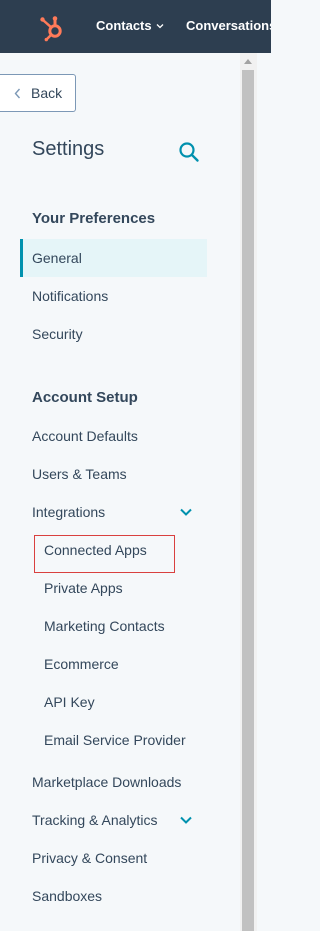  Describe the element at coordinates (68, 149) in the screenshot. I see `page-title: Settings` at that location.